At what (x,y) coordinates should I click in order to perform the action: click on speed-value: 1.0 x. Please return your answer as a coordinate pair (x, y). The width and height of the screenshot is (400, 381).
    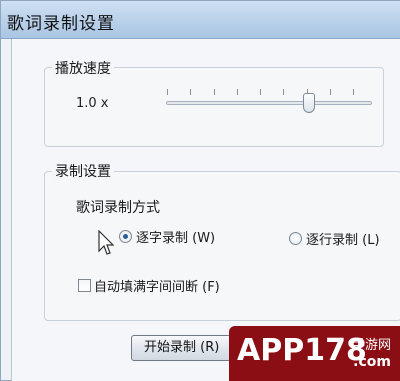
    Looking at the image, I should click on (92, 103).